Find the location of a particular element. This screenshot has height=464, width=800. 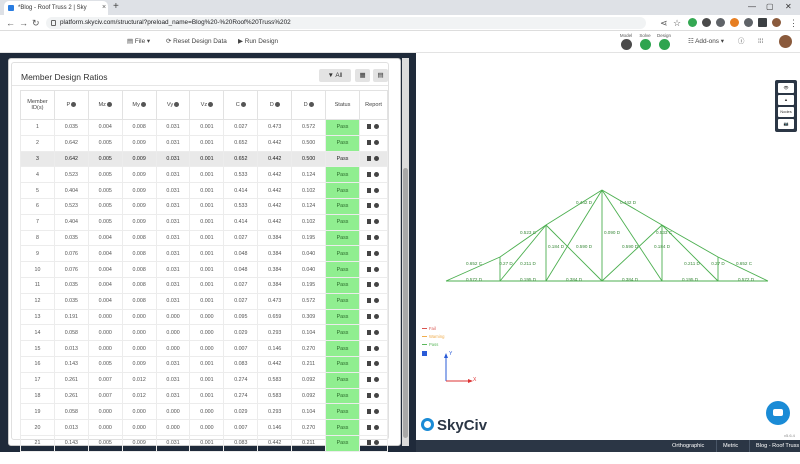

mode-solve-button: Solve is located at coordinates (645, 41).